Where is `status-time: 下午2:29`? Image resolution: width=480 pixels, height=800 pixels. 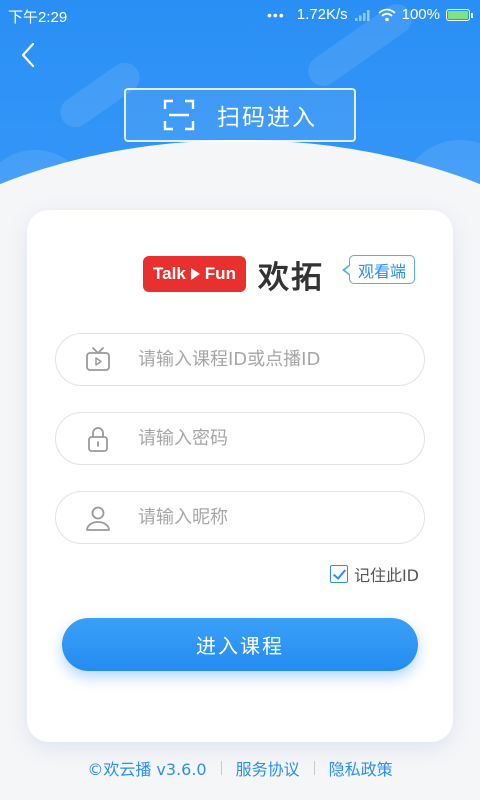
status-time: 下午2:29 is located at coordinates (38, 17).